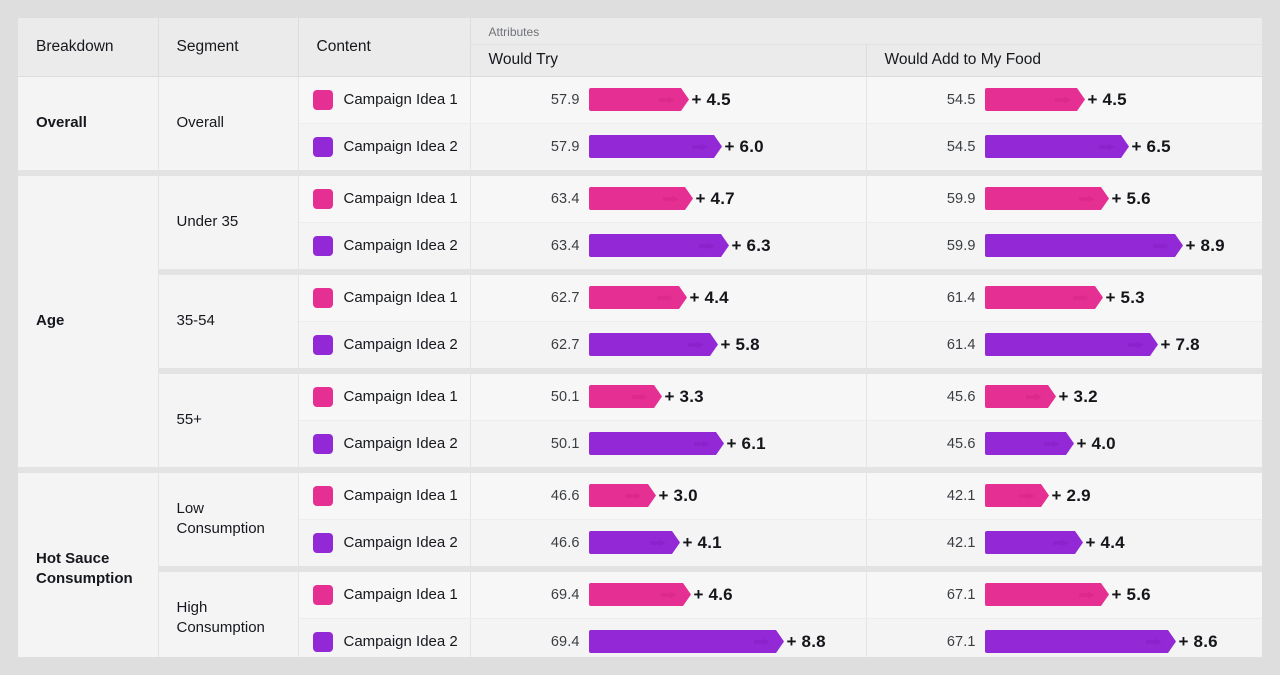 The width and height of the screenshot is (1280, 675). Describe the element at coordinates (1064, 196) in the screenshot. I see `cell-would-add-to-my-food: 59.9 + 5.6` at that location.